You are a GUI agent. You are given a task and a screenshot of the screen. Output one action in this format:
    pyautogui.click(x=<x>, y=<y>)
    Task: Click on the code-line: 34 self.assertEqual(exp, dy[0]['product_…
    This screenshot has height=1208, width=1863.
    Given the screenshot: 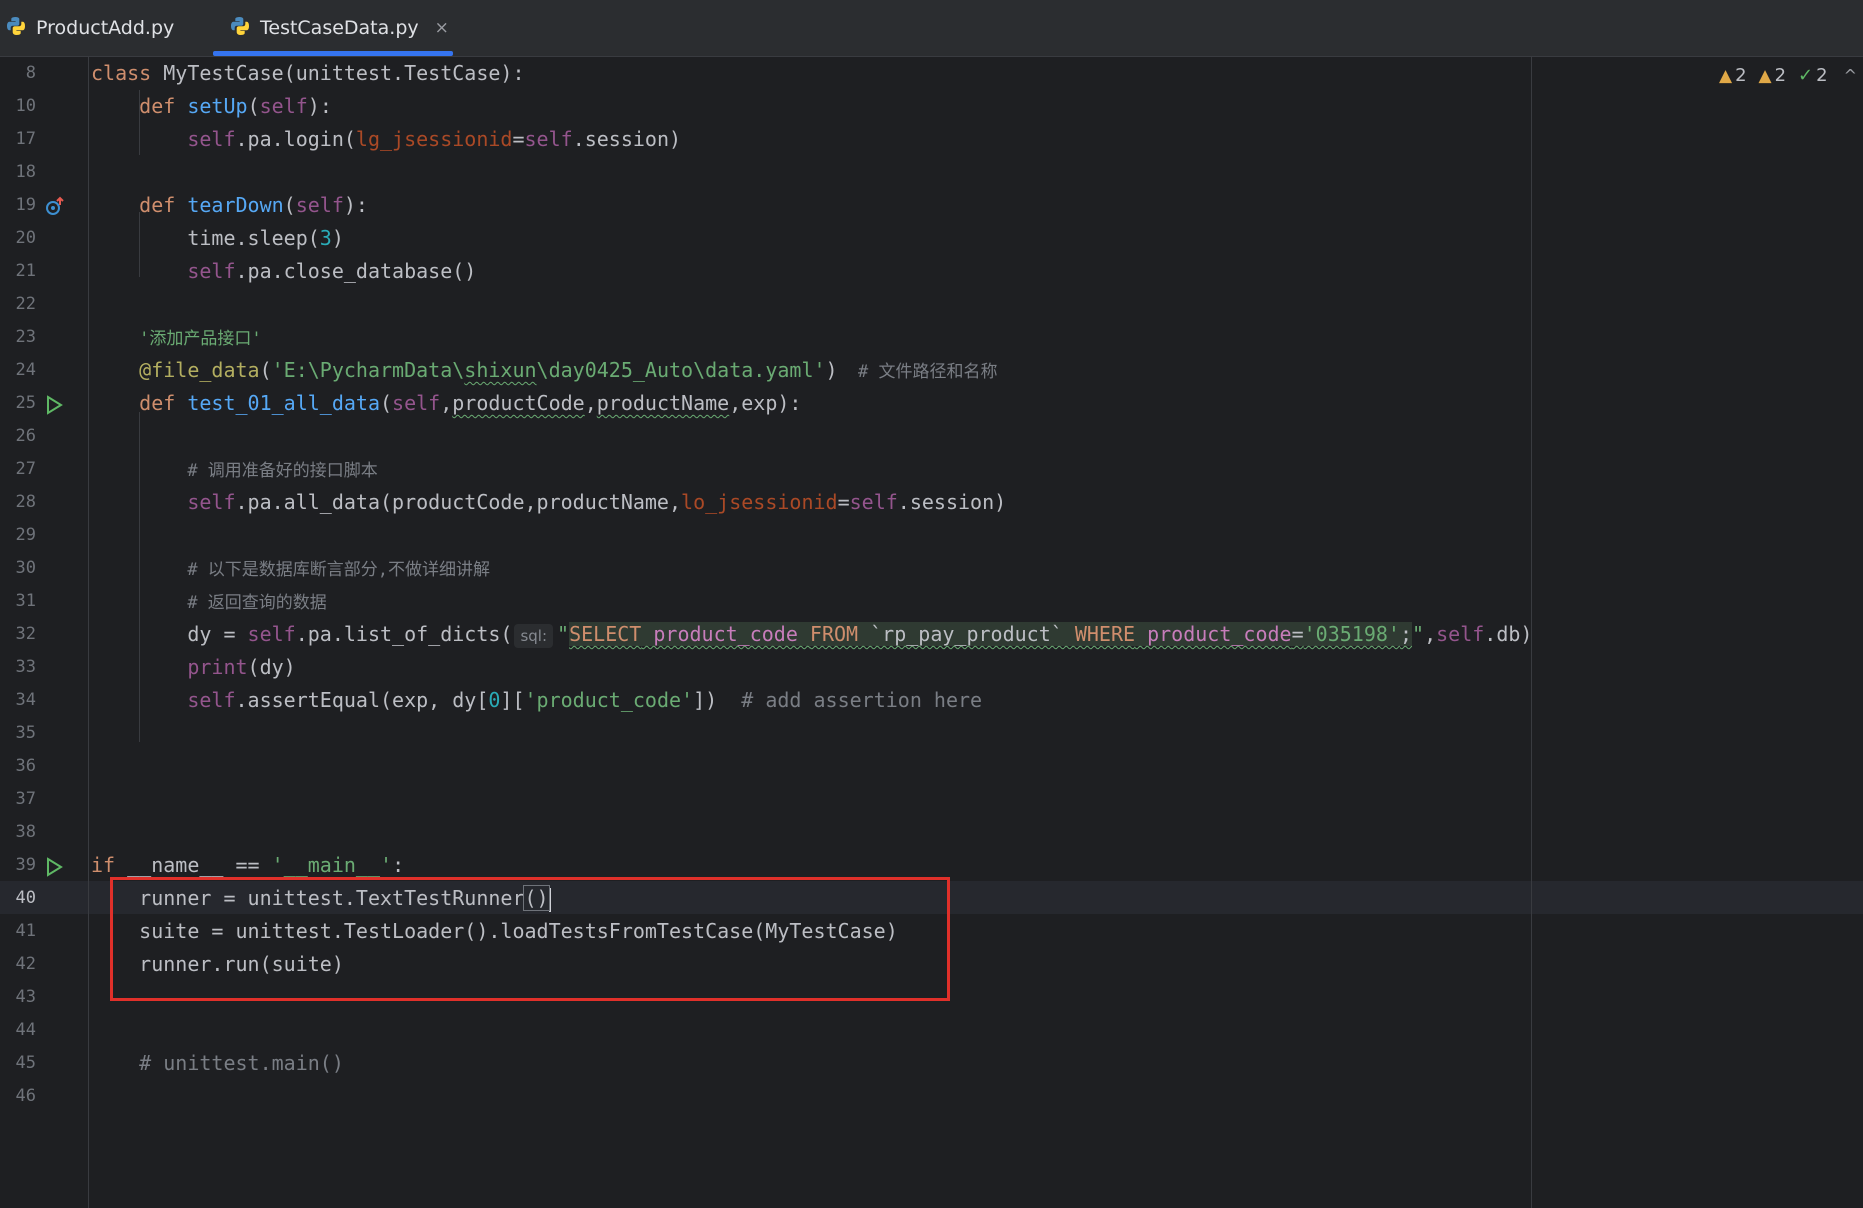 What is the action you would take?
    pyautogui.click(x=931, y=700)
    